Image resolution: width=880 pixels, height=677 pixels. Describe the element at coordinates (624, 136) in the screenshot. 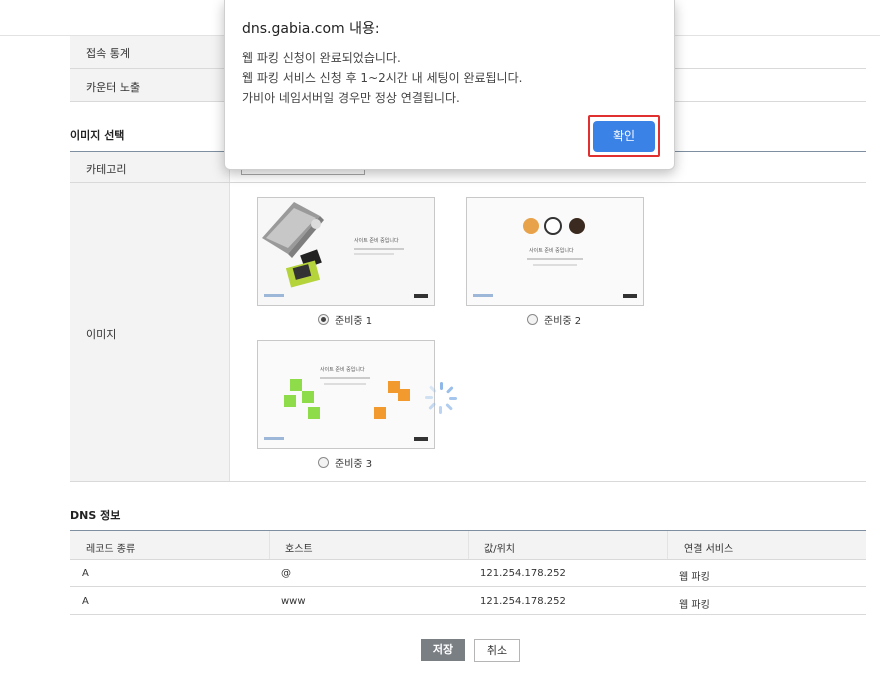

I see `ok-button: 확인` at that location.